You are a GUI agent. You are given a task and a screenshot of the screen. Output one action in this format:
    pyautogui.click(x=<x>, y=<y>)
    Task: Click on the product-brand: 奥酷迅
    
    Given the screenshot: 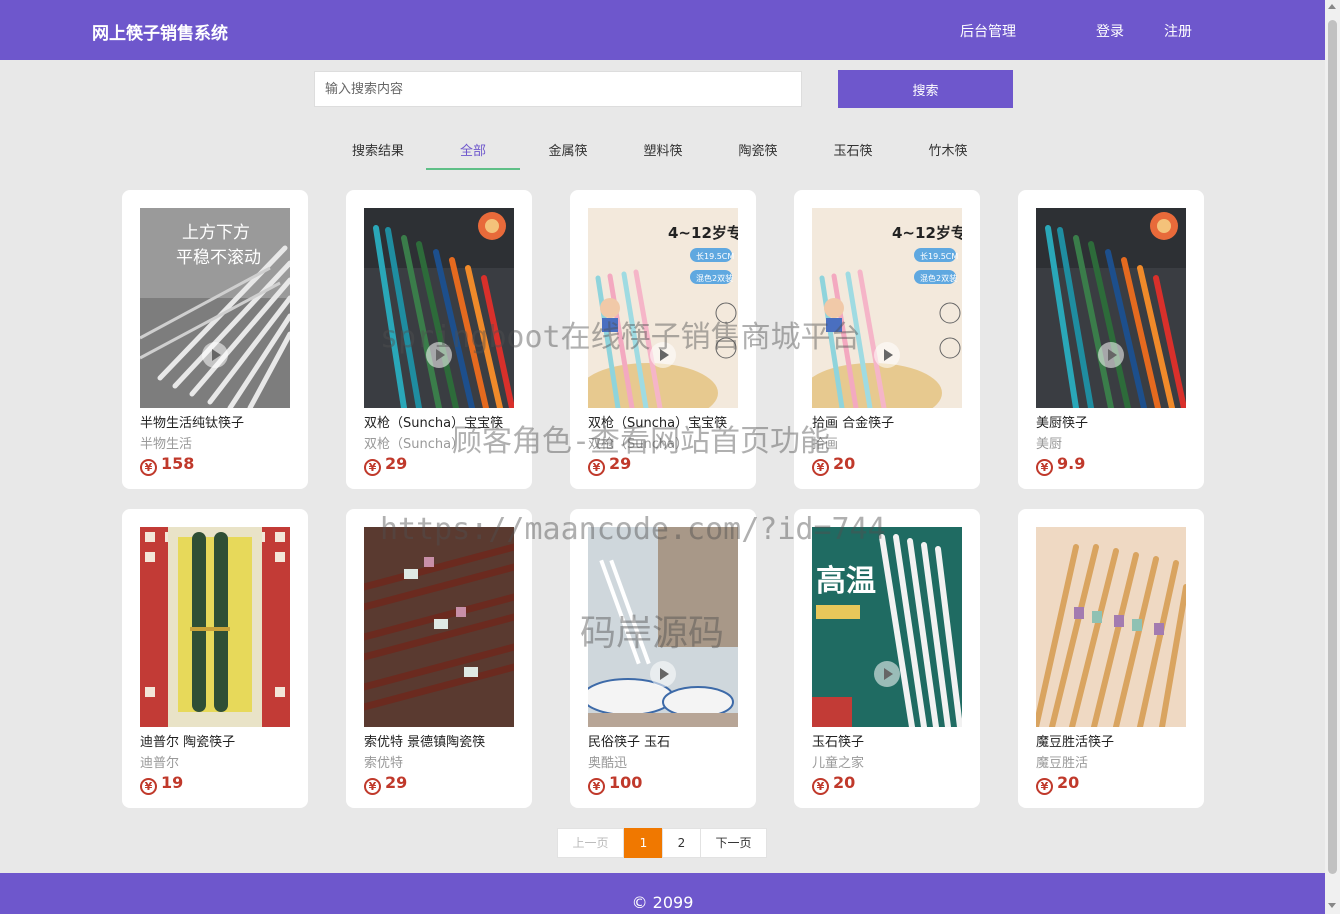 What is the action you would take?
    pyautogui.click(x=608, y=763)
    